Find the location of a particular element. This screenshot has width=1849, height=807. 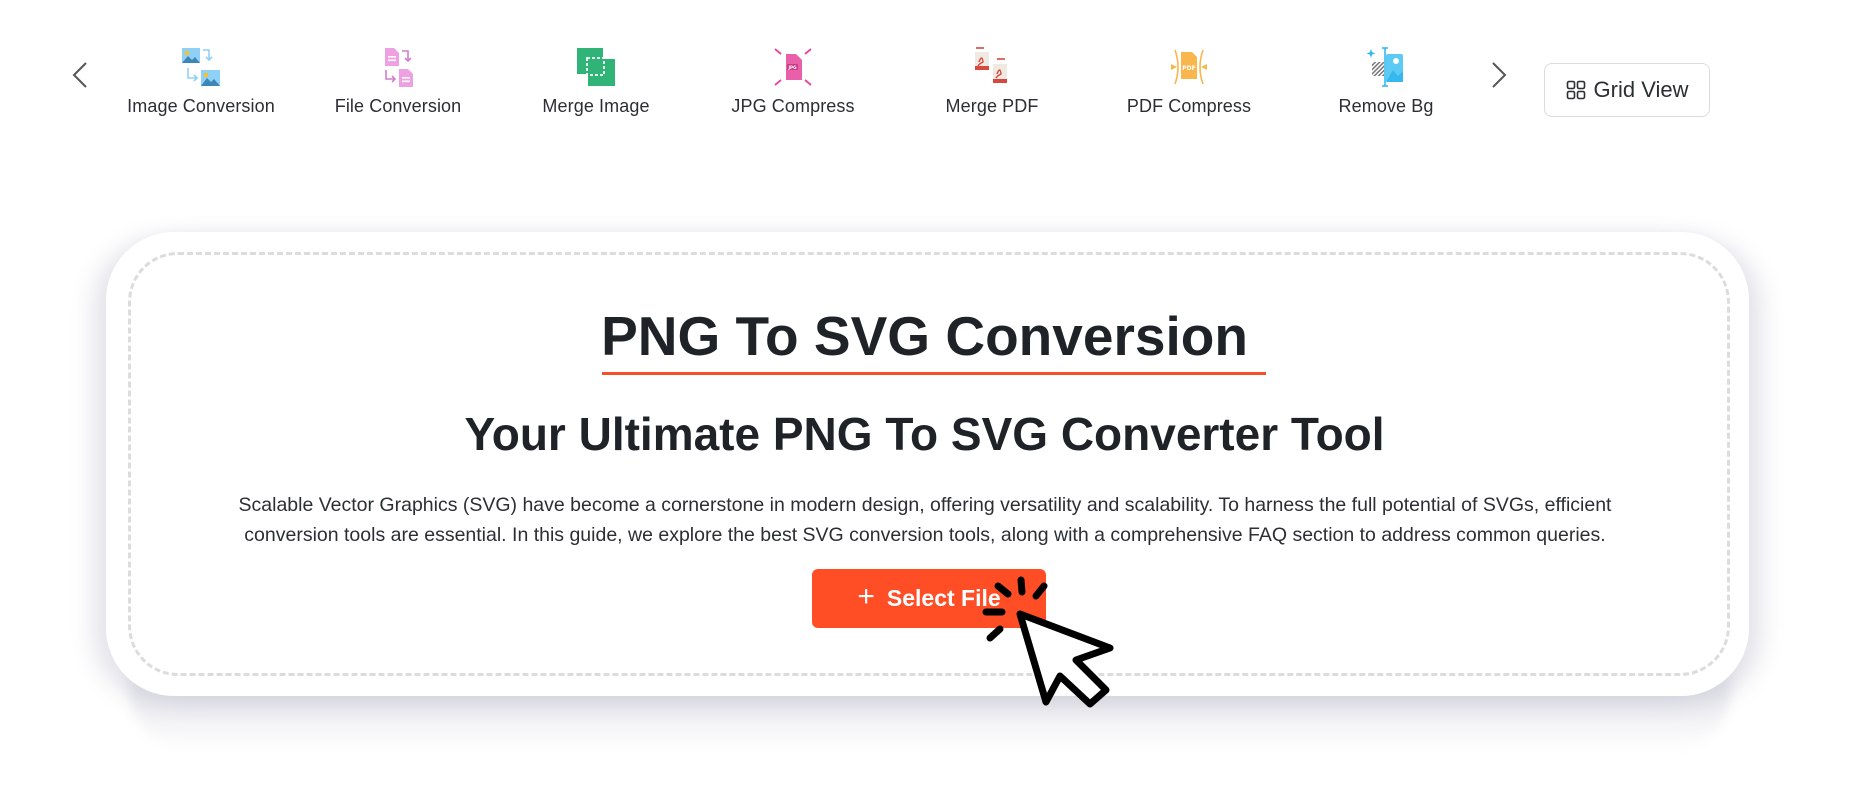

tool-merge-image: Merge Image is located at coordinates (596, 84).